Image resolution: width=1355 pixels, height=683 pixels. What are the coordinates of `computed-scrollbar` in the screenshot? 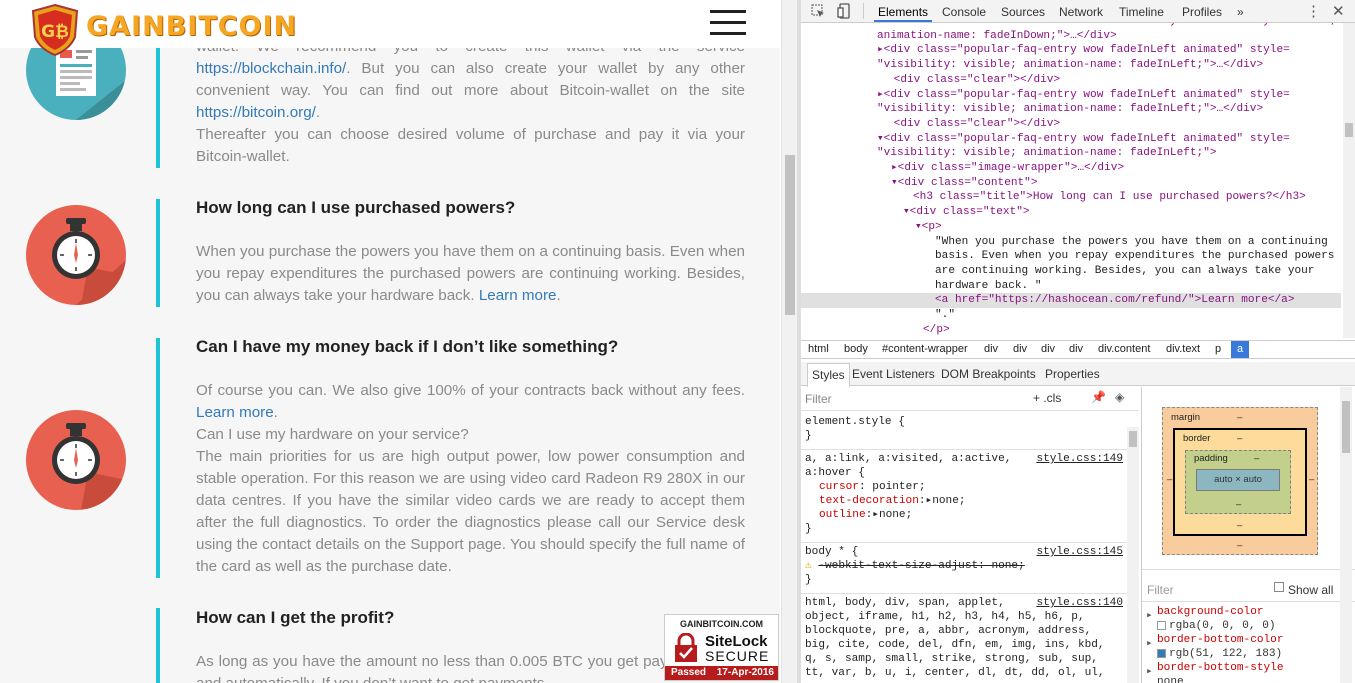 It's located at (1346, 535).